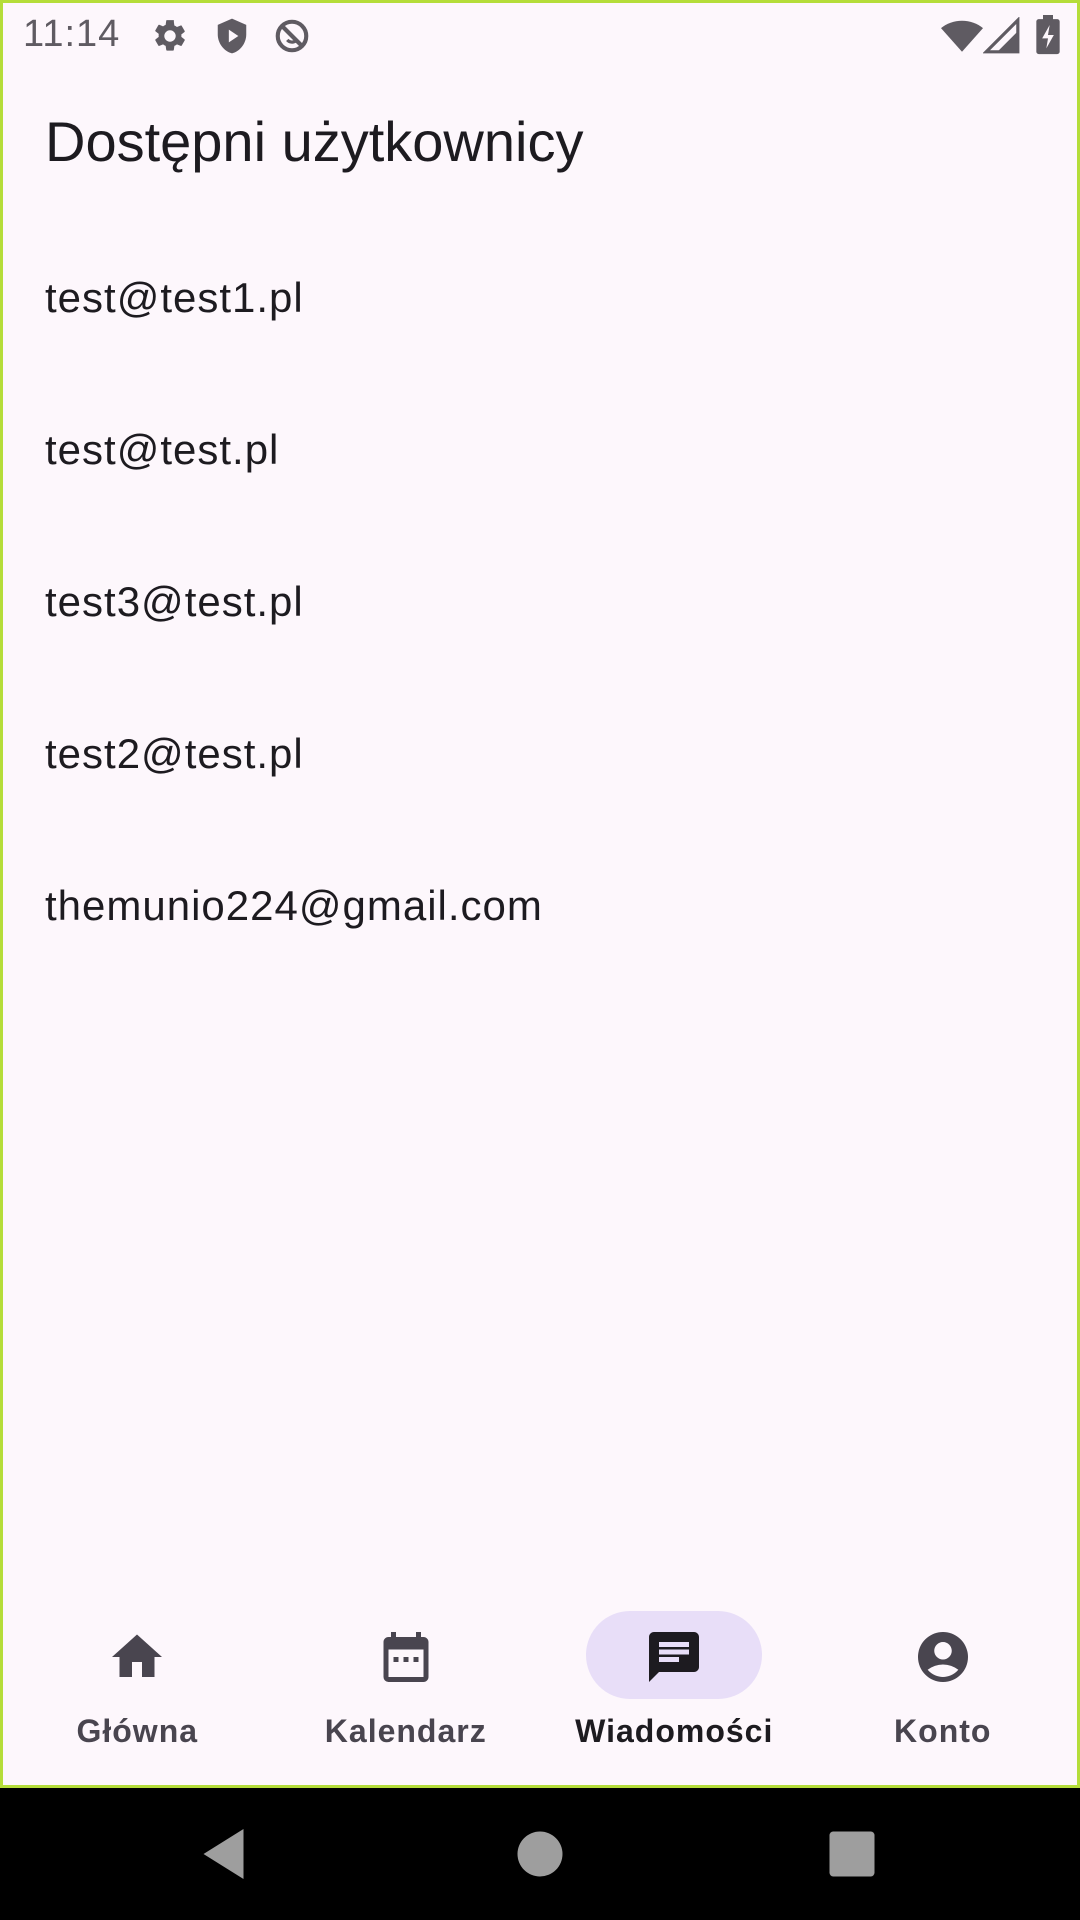  What do you see at coordinates (674, 1731) in the screenshot?
I see `nav-label: Wiadomości` at bounding box center [674, 1731].